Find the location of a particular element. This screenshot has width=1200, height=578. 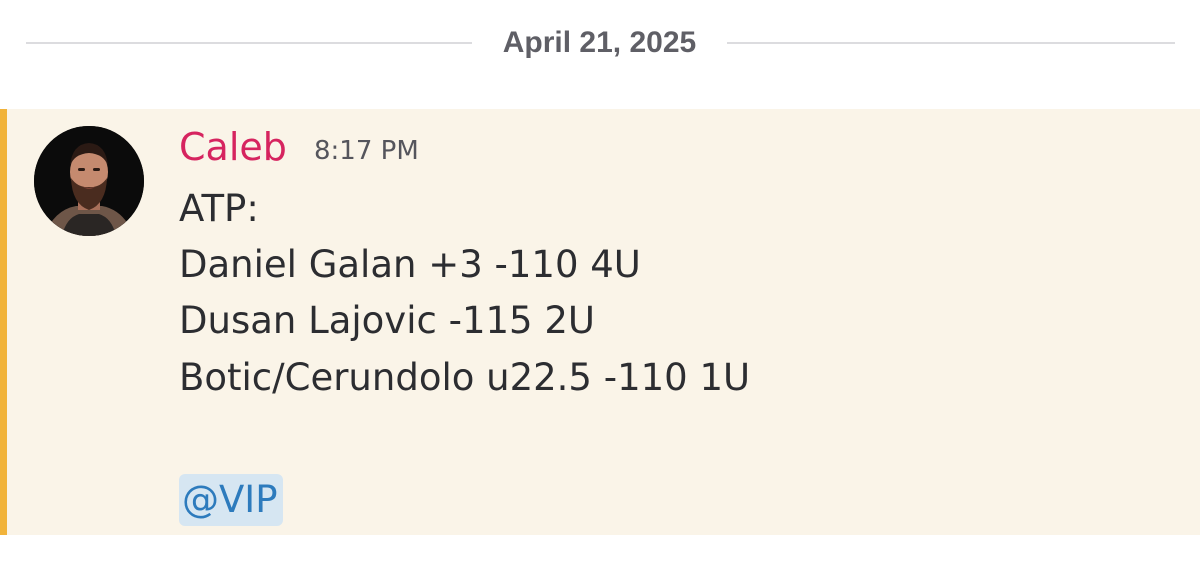

date-divider-label: April 21, 2025 is located at coordinates (599, 42).